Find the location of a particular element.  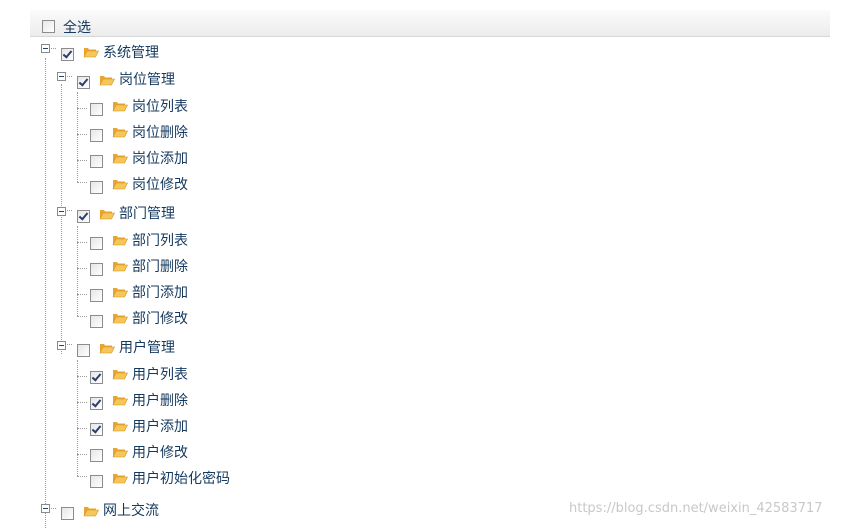

node-label-dept-list: 部门列表 is located at coordinates (160, 241).